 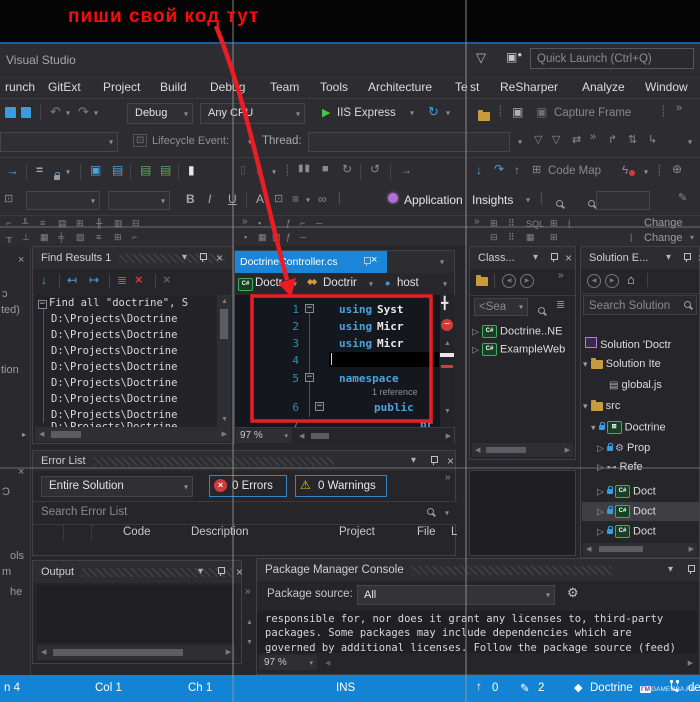 I want to click on menu-item: ReSharper, so click(x=529, y=87).